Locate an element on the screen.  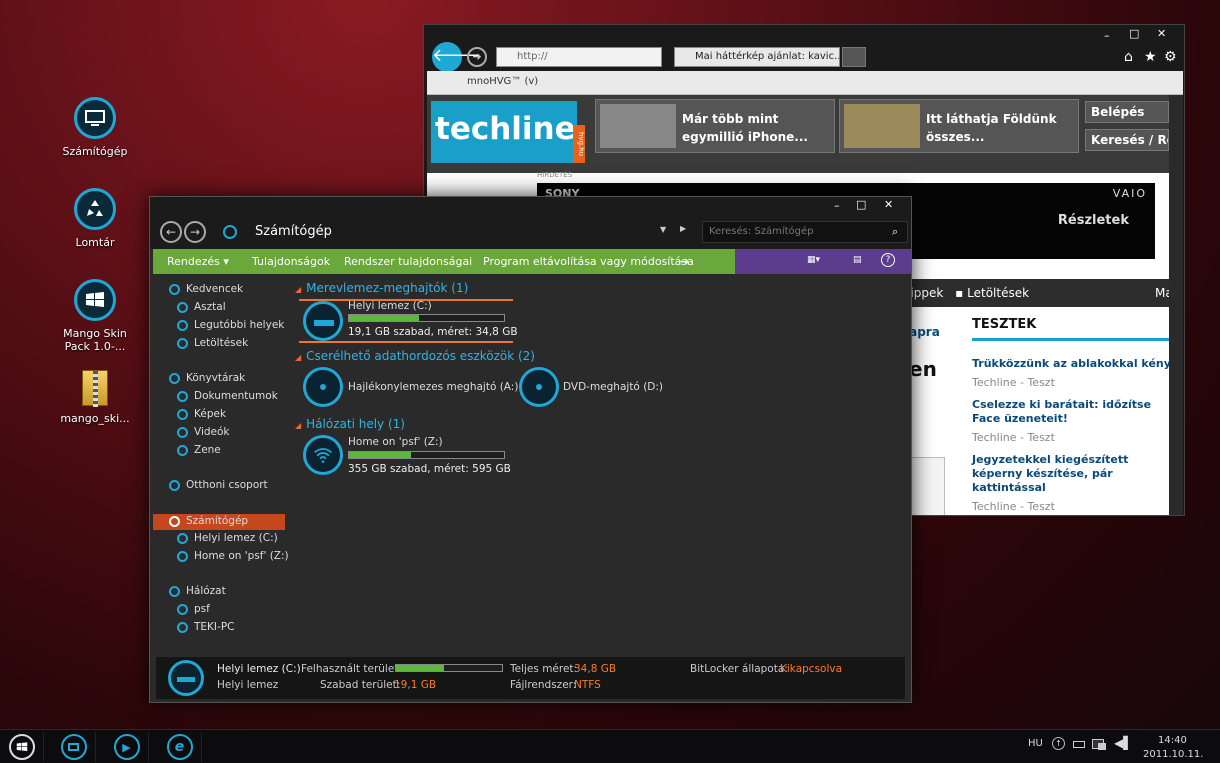
windows-logo-icon is located at coordinates (21, 747).